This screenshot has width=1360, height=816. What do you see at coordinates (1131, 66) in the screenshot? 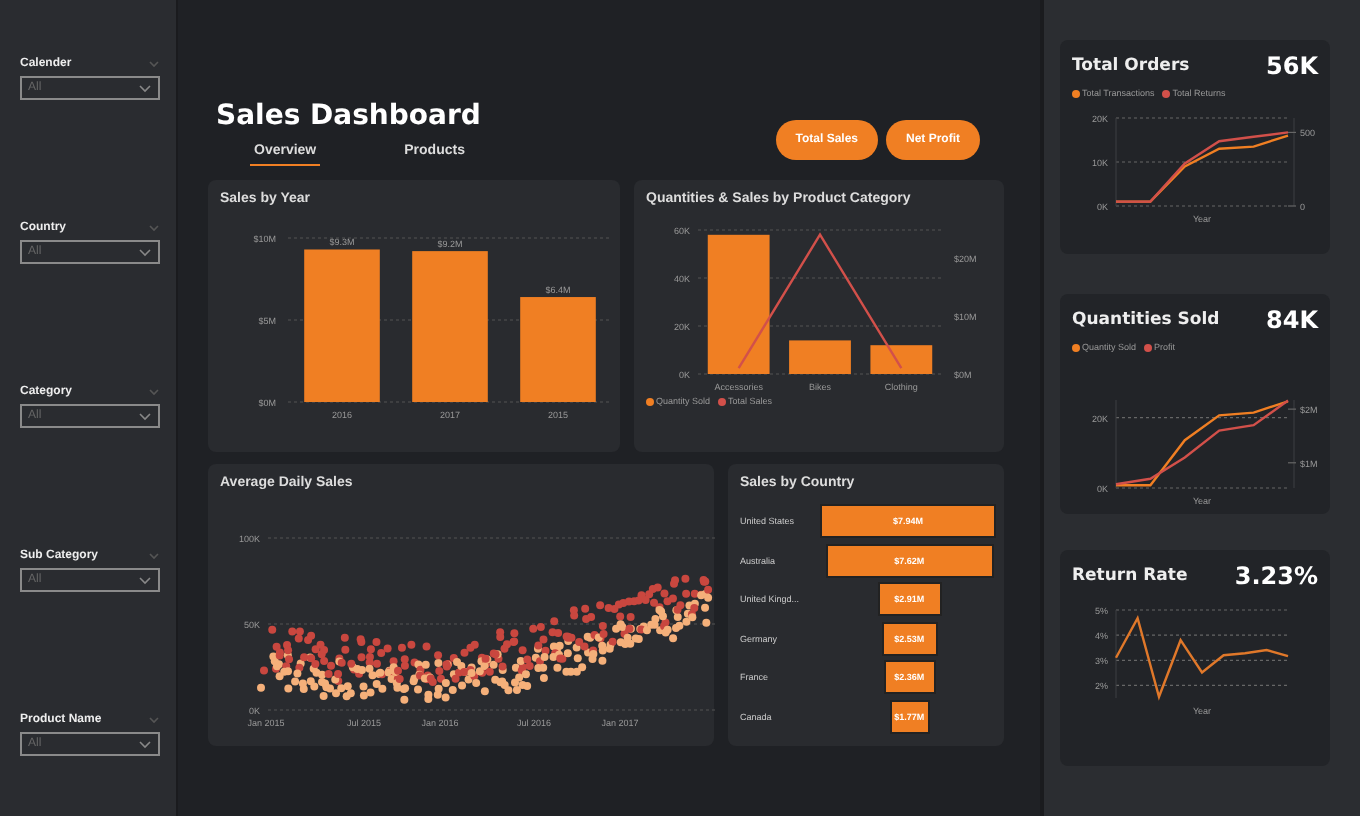
I see `kpi-title: Total Orders` at bounding box center [1131, 66].